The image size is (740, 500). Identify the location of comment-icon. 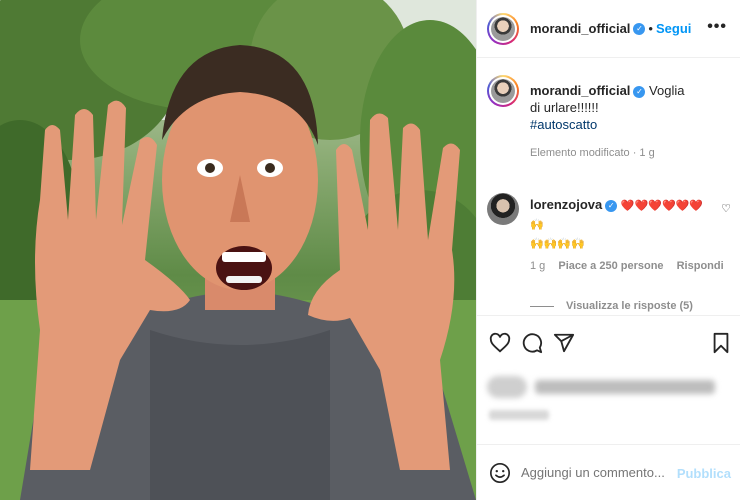
(532, 343).